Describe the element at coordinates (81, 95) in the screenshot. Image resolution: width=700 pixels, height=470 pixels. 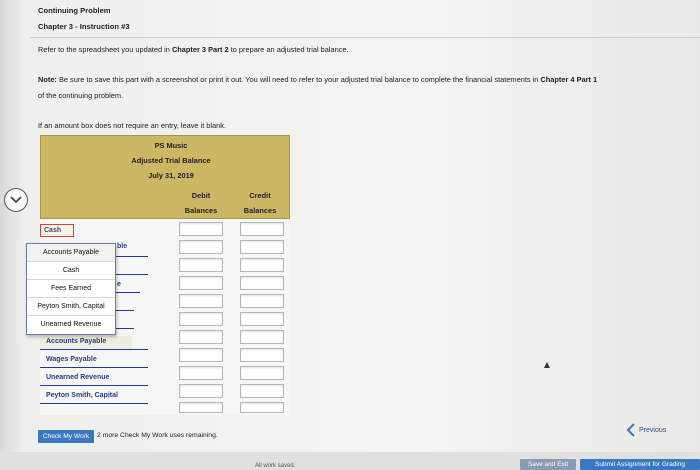
I see `note-text-line2: of the continuing problem.` at that location.